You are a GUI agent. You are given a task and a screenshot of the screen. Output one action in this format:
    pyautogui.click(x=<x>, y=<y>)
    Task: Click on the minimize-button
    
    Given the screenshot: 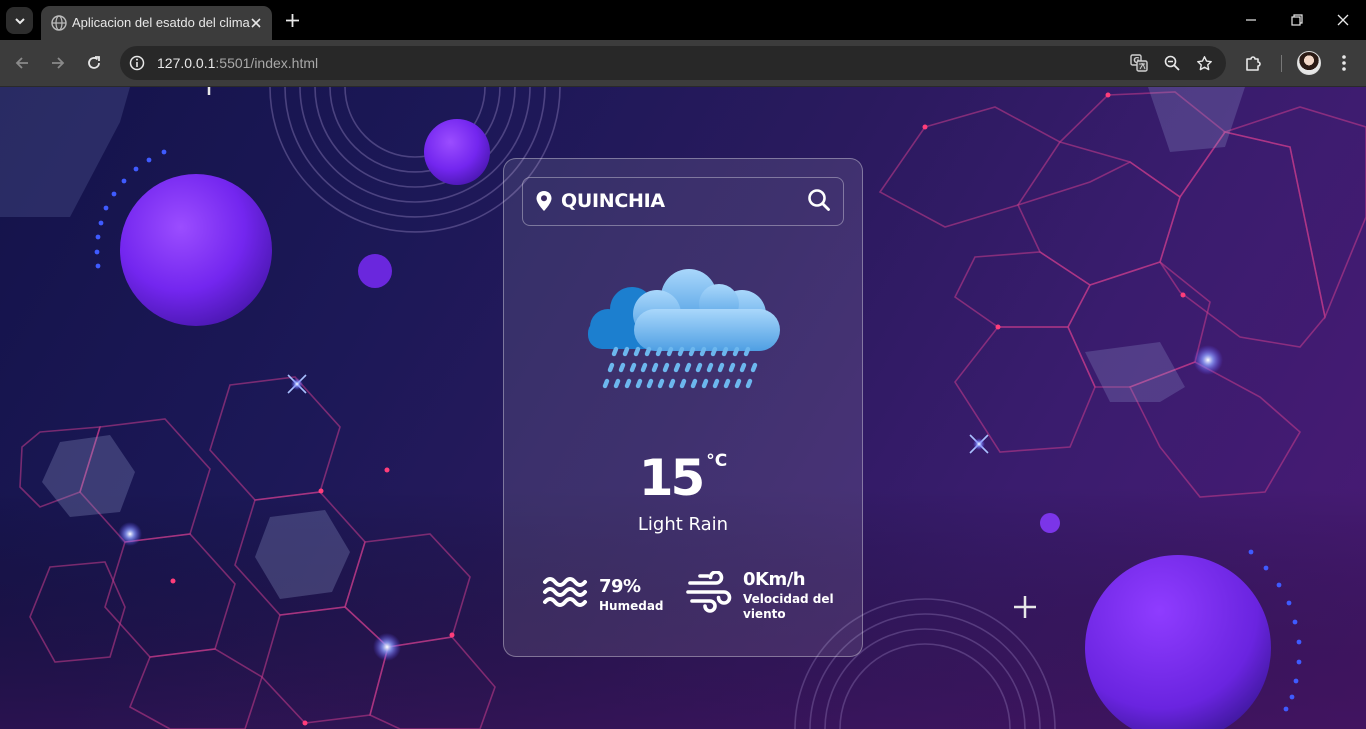 What is the action you would take?
    pyautogui.click(x=1251, y=20)
    